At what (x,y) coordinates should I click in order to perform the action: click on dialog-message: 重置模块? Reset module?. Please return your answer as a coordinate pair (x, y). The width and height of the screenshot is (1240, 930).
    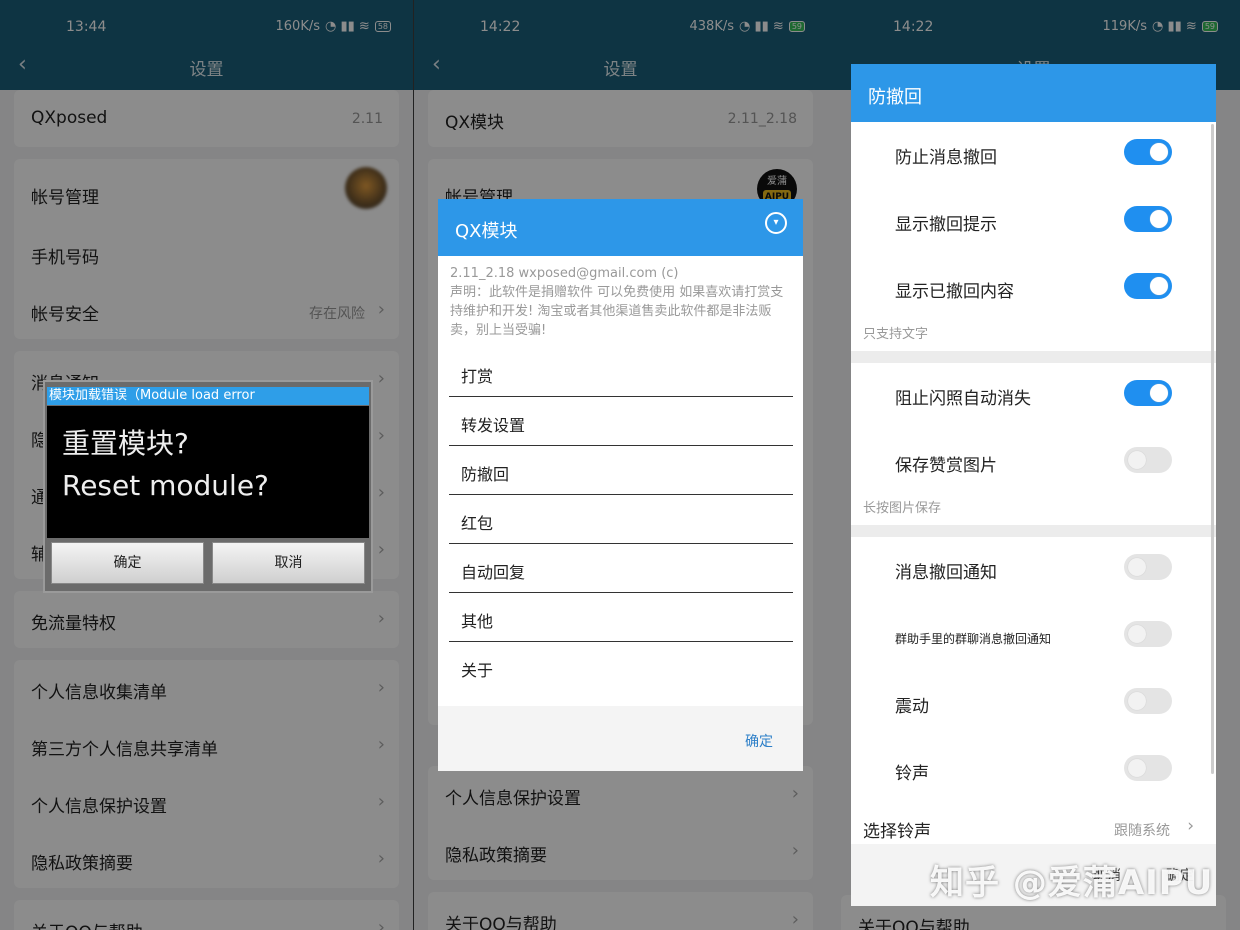
    Looking at the image, I should click on (208, 472).